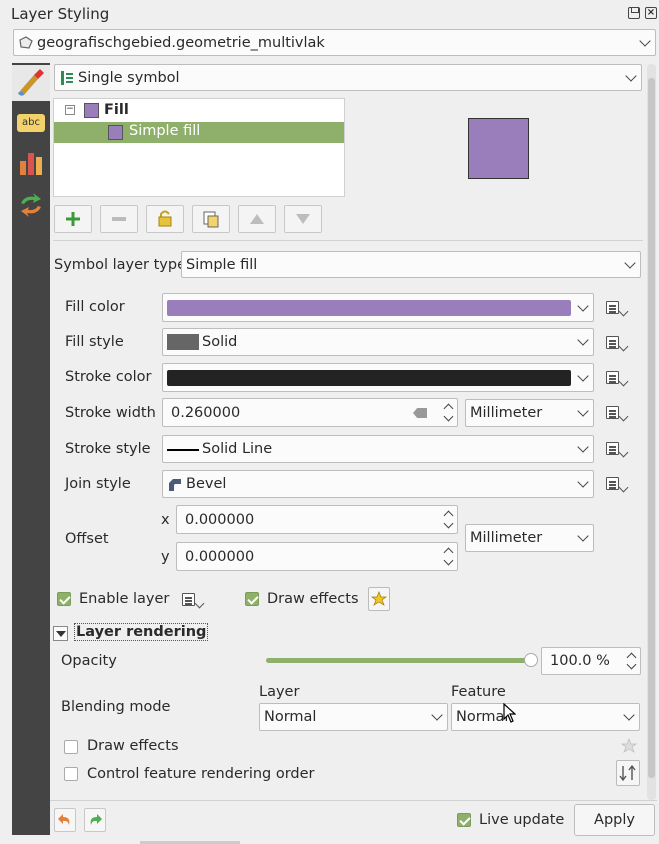 Image resolution: width=659 pixels, height=844 pixels. I want to click on scrollbar, so click(651, 432).